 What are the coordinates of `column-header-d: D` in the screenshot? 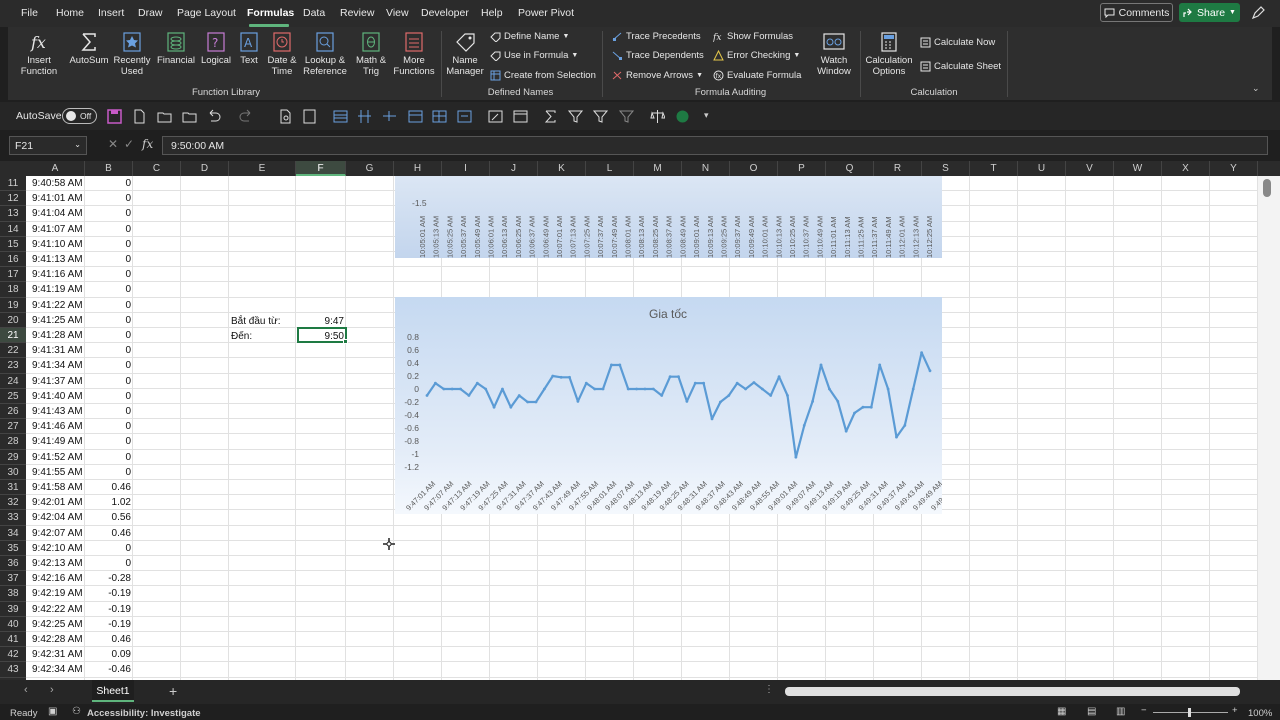 It's located at (205, 168).